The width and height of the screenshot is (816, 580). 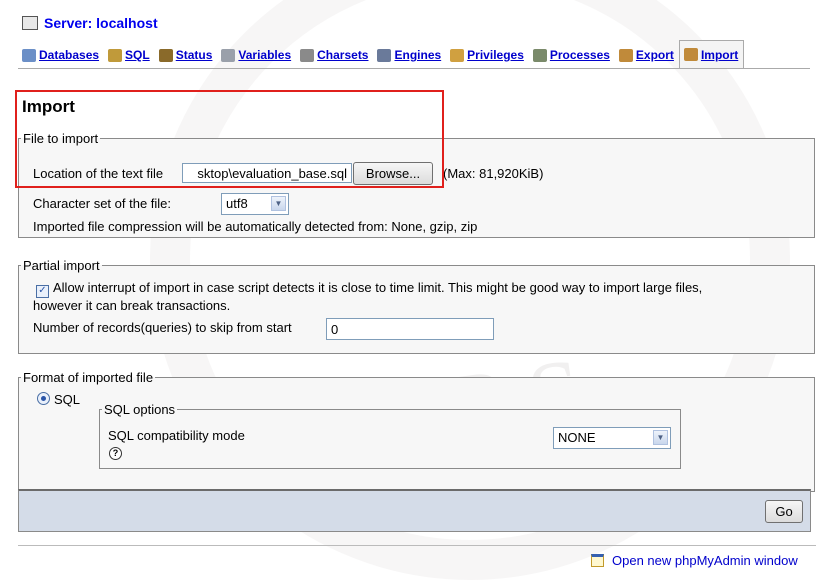 What do you see at coordinates (102, 203) in the screenshot?
I see `charset-label: Character set of the file:` at bounding box center [102, 203].